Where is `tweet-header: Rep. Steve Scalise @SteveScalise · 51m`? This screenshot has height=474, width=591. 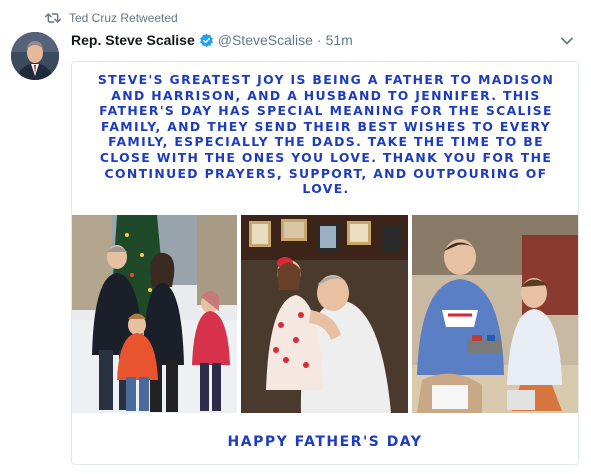 tweet-header: Rep. Steve Scalise @SteveScalise · 51m is located at coordinates (212, 40).